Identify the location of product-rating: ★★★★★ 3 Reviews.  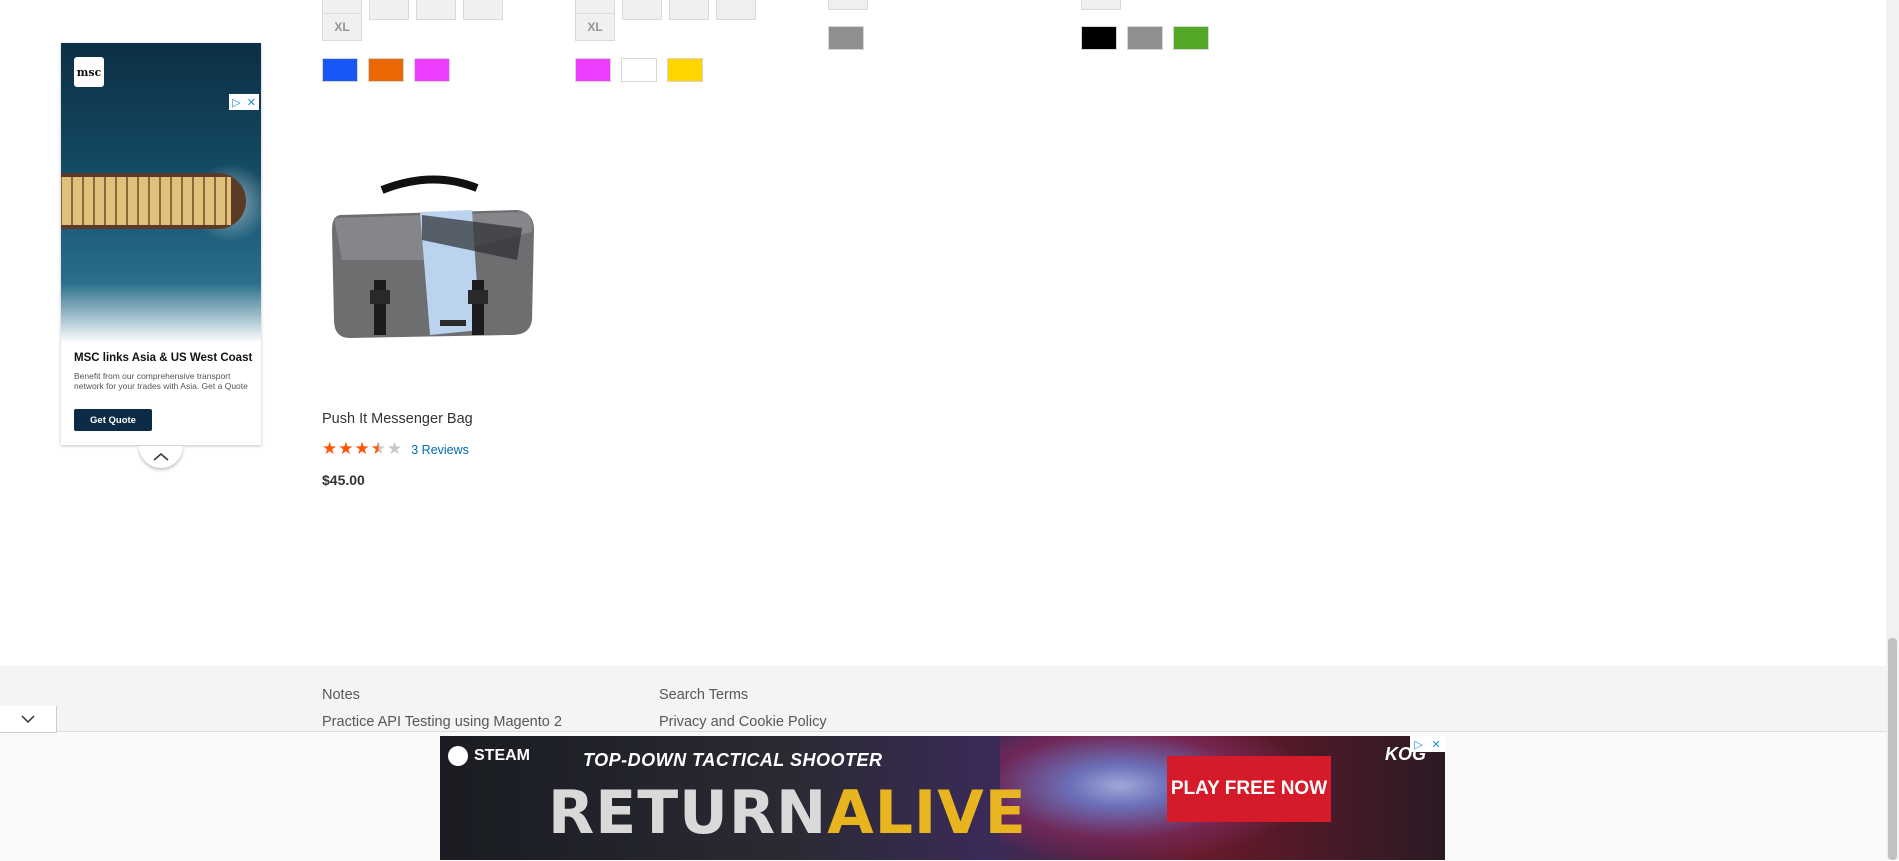
(395, 449).